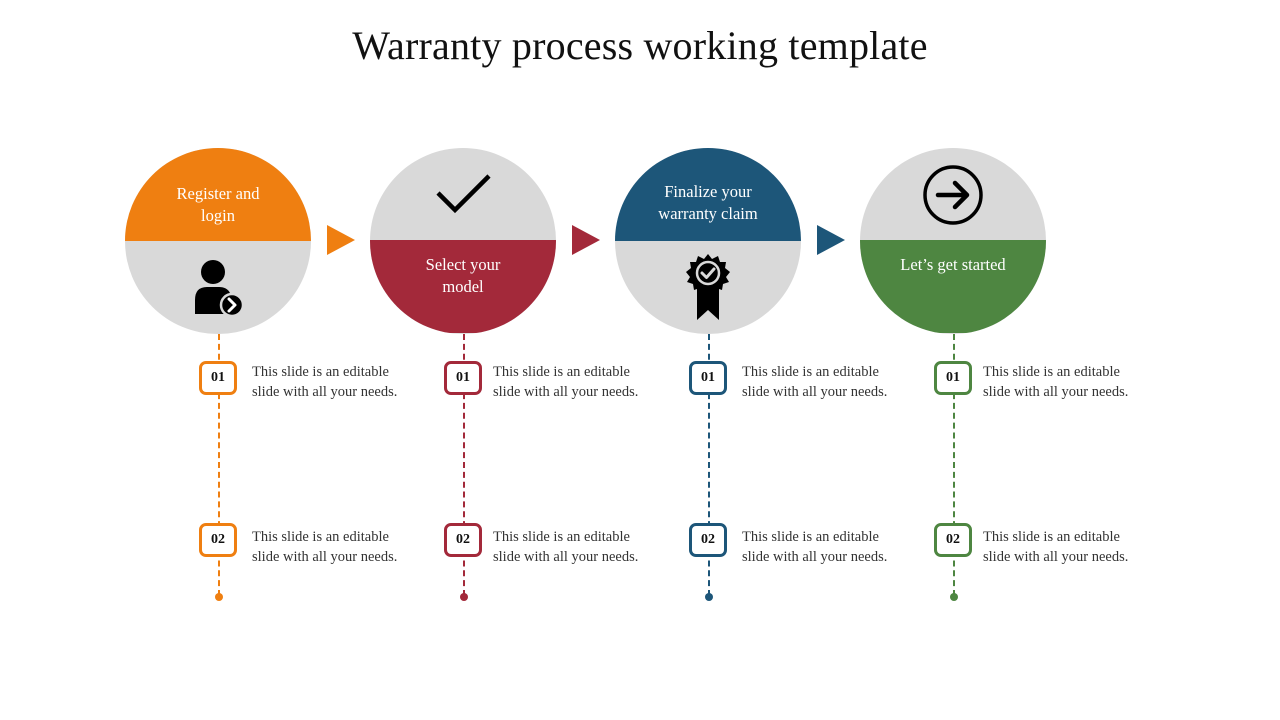 This screenshot has height=720, width=1280. Describe the element at coordinates (218, 205) in the screenshot. I see `step-label: Register and login` at that location.